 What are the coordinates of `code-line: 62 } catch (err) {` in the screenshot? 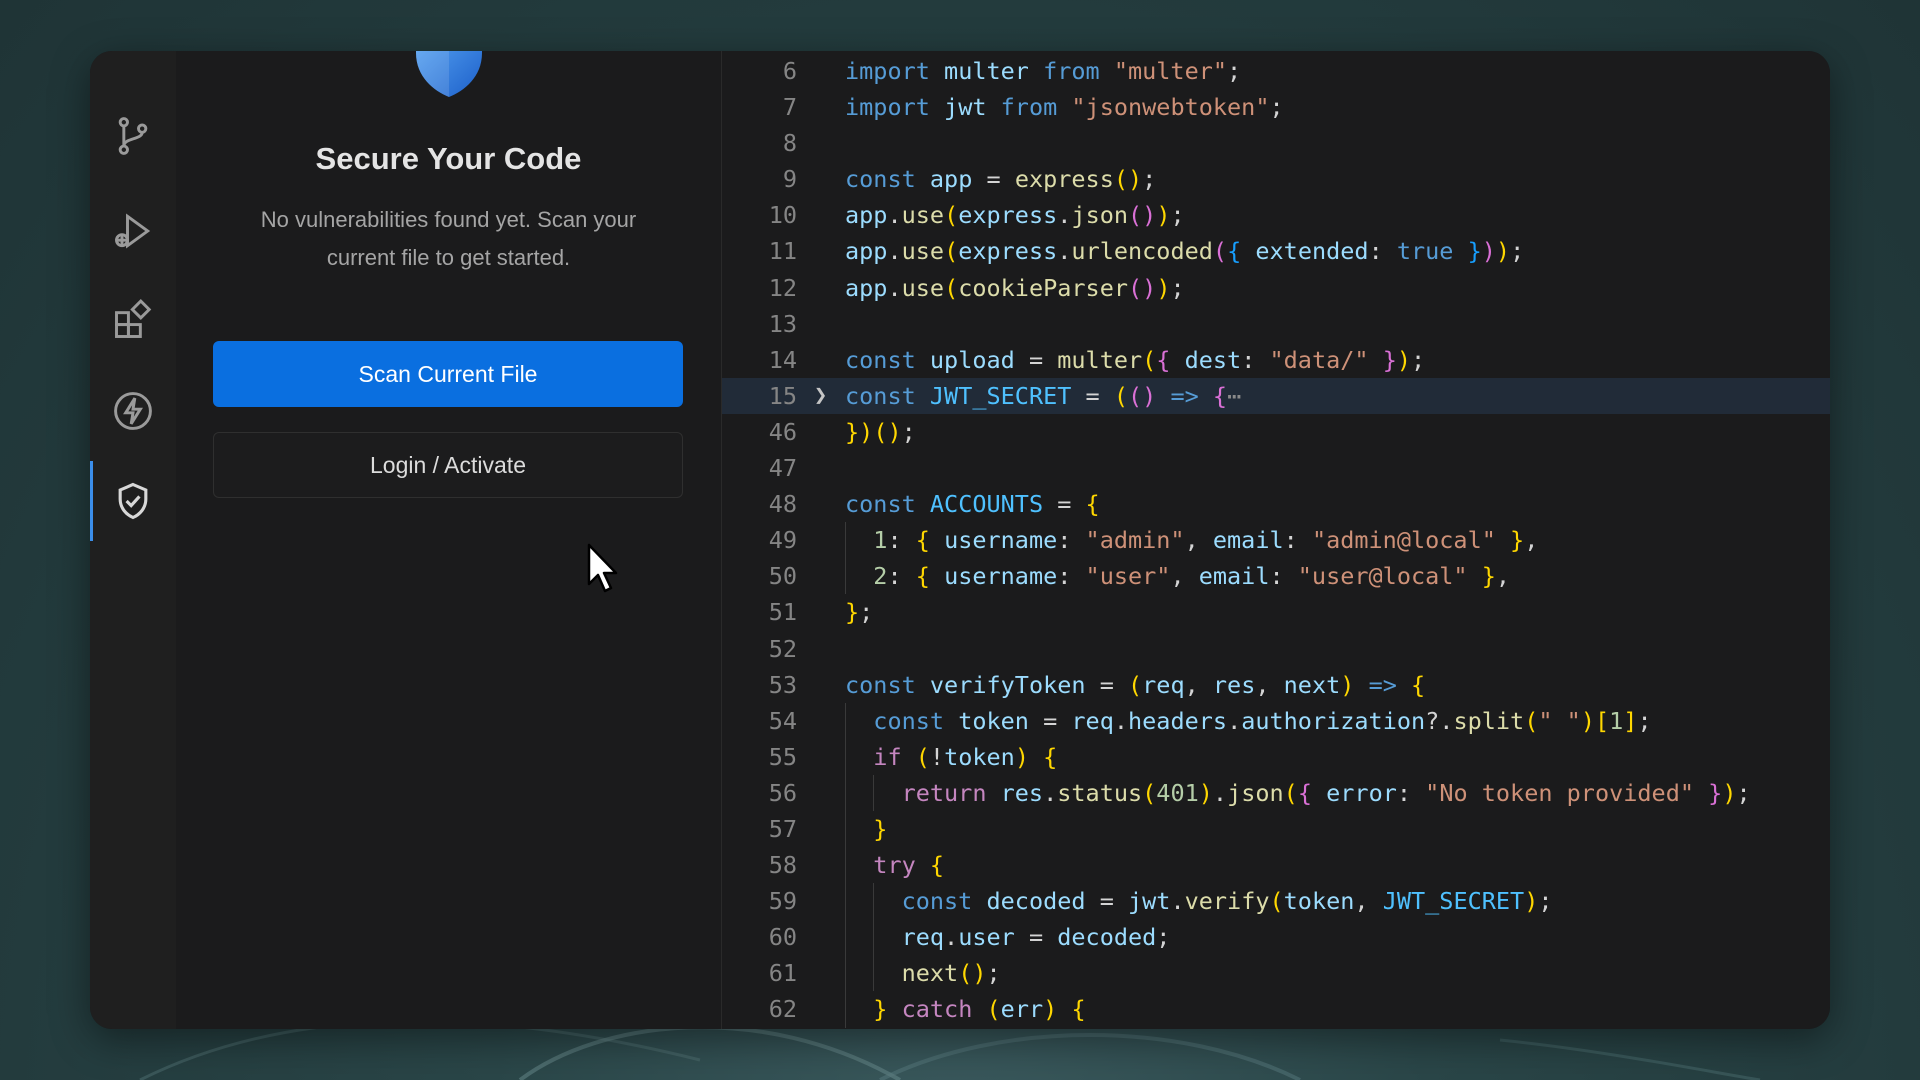 It's located at (1276, 1009).